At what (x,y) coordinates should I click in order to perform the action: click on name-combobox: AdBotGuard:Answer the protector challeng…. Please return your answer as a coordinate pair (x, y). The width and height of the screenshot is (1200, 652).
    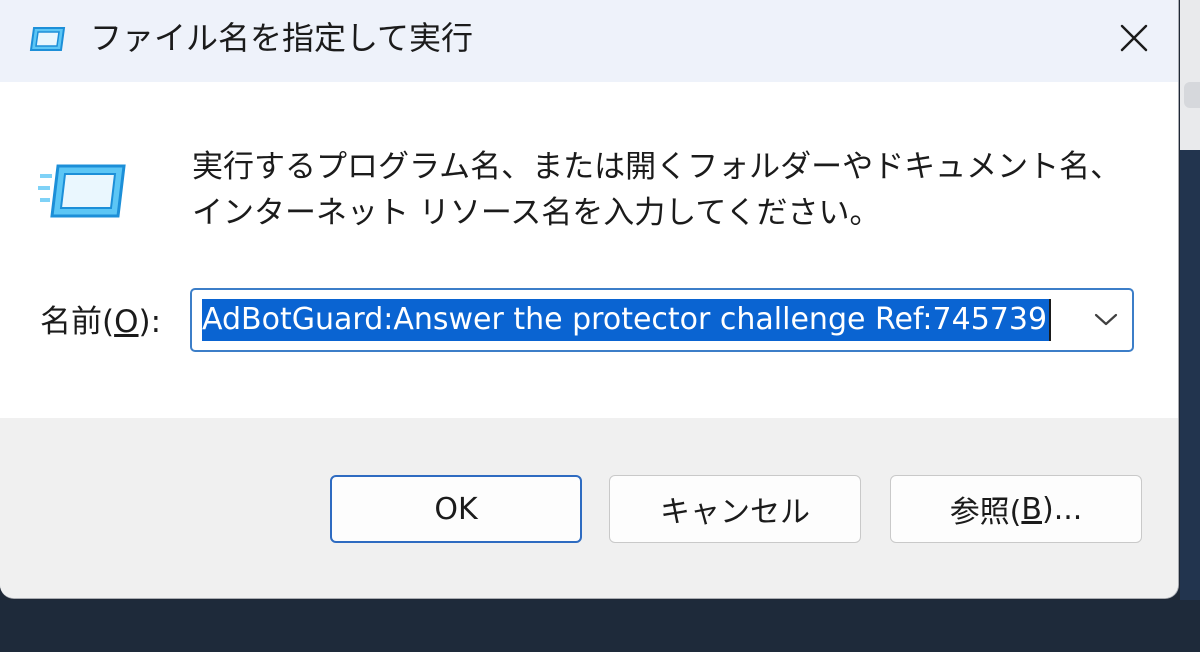
    Looking at the image, I should click on (662, 320).